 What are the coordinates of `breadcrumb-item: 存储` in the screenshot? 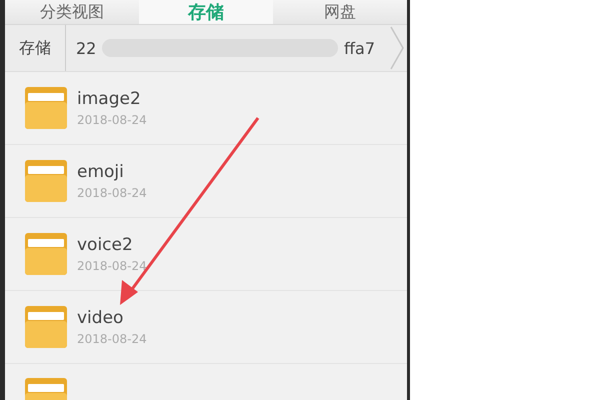 It's located at (35, 48).